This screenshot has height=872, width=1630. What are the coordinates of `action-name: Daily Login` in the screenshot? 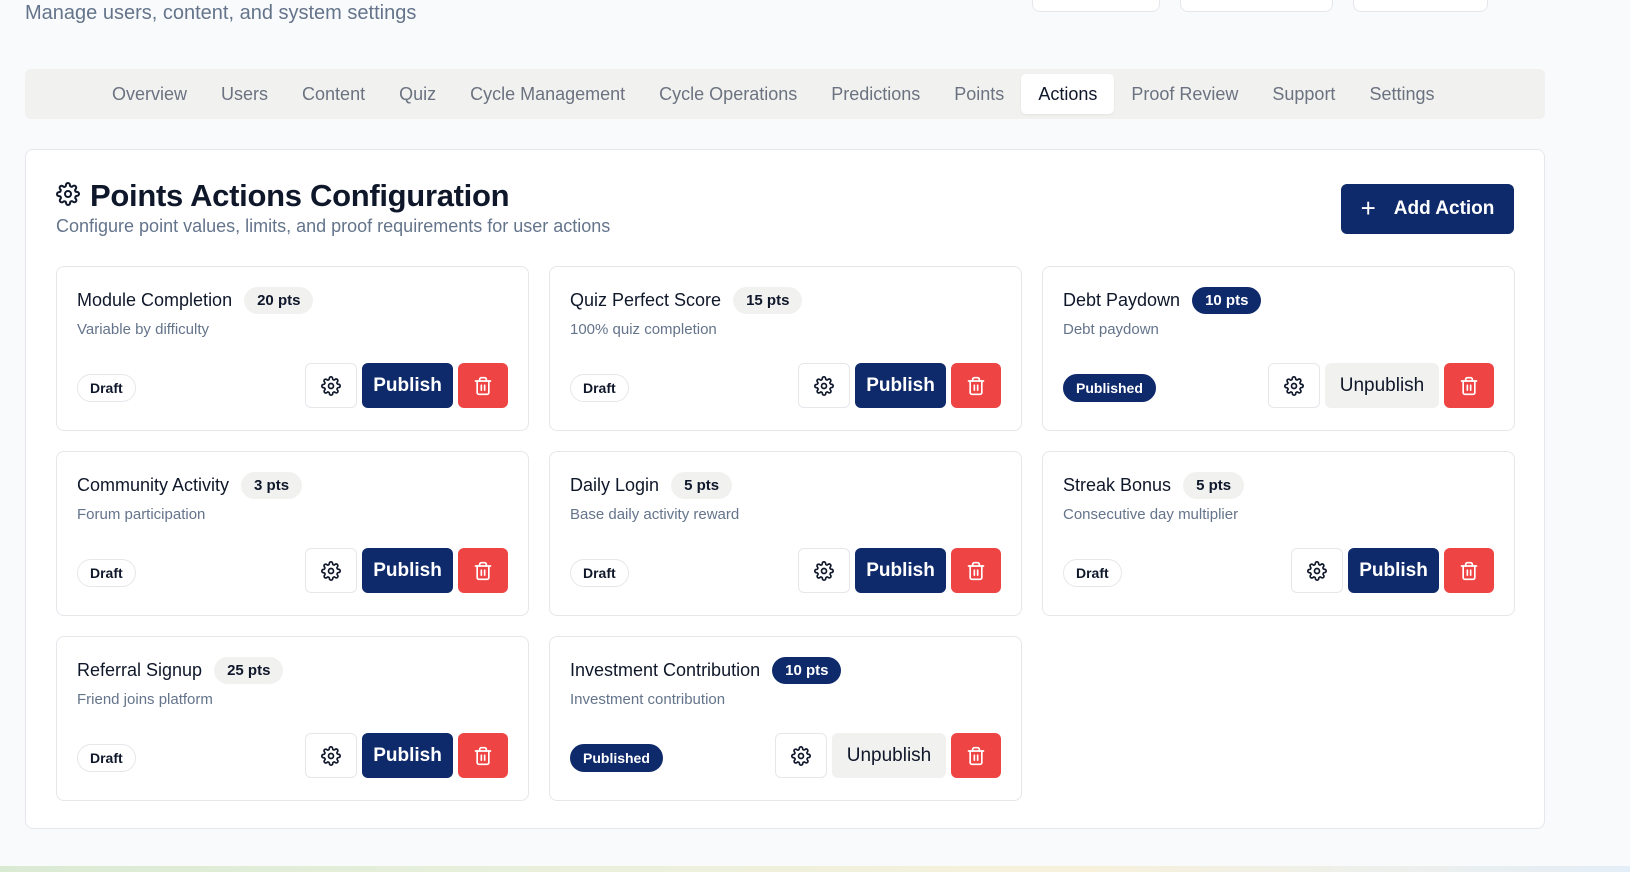 It's located at (615, 485).